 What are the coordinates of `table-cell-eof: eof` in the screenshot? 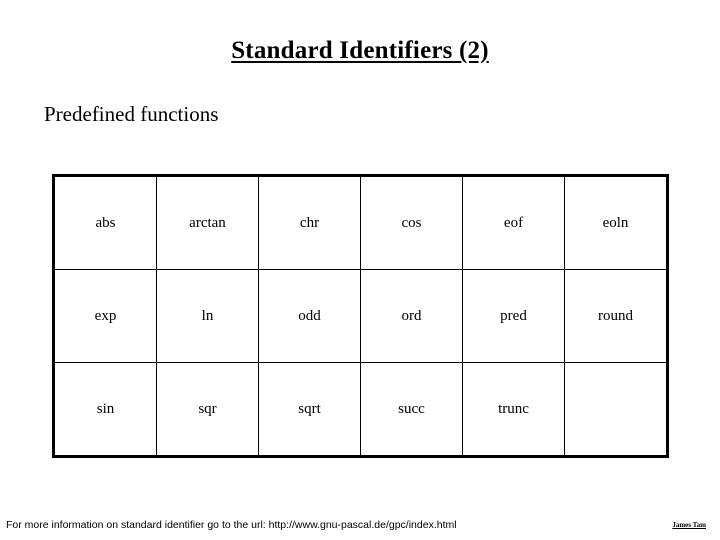 It's located at (513, 222).